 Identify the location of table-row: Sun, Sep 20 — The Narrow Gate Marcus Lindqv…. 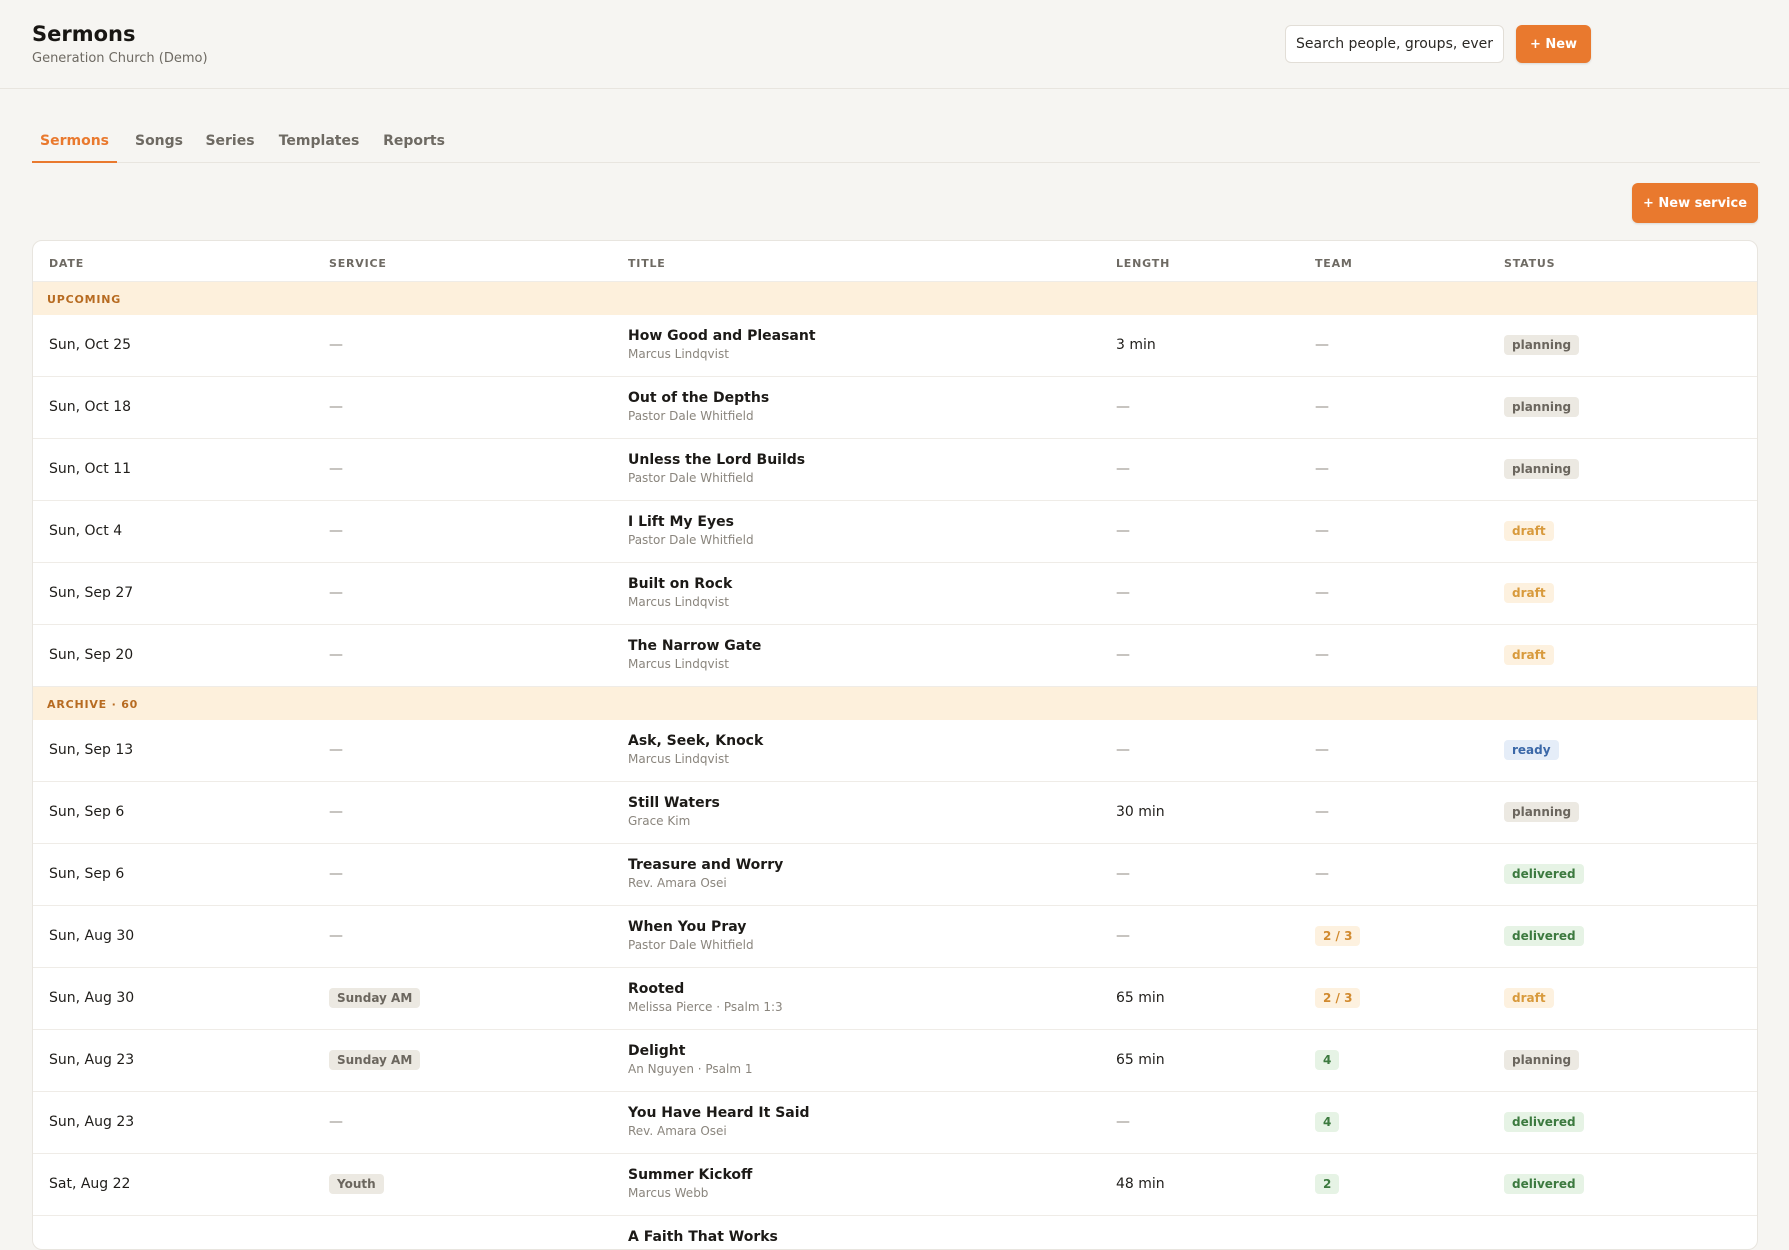
(895, 656).